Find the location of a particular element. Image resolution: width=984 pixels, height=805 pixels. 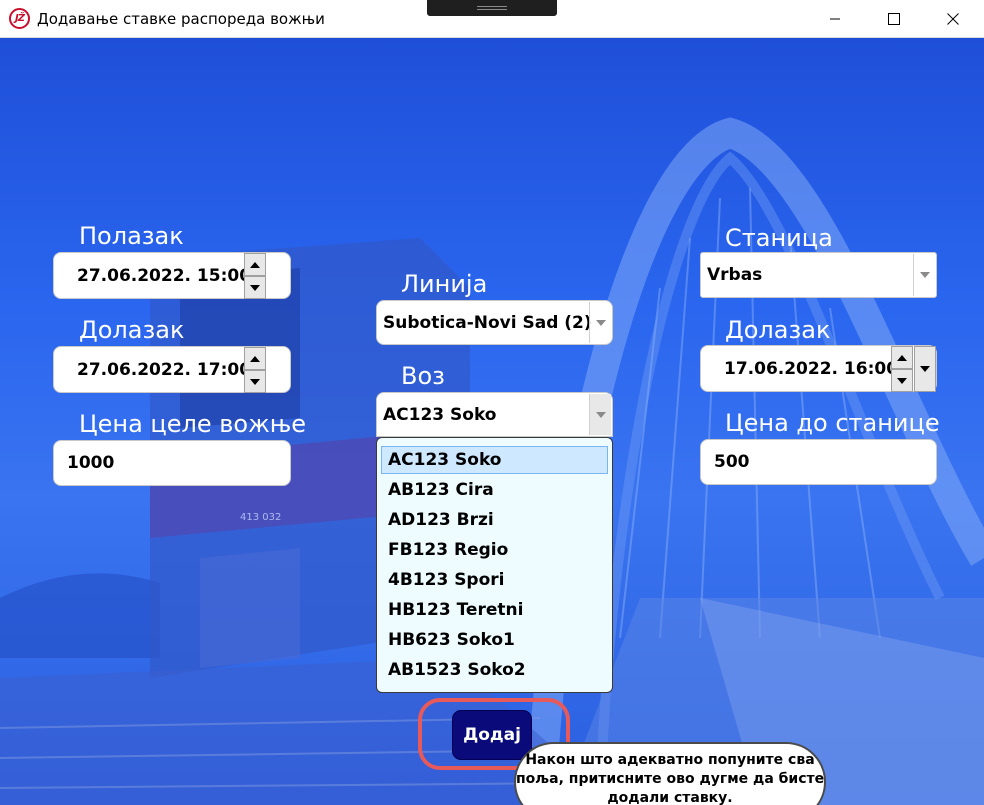

price-to-station-input: 500 is located at coordinates (818, 462).